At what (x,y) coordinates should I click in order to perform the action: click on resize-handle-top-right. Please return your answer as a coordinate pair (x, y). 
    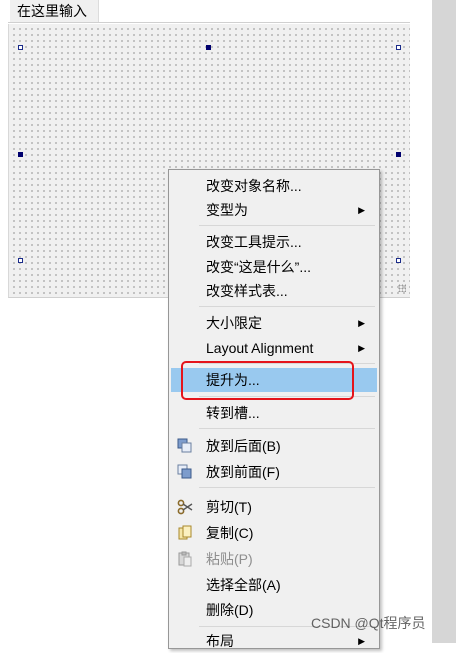
    Looking at the image, I should click on (398, 47).